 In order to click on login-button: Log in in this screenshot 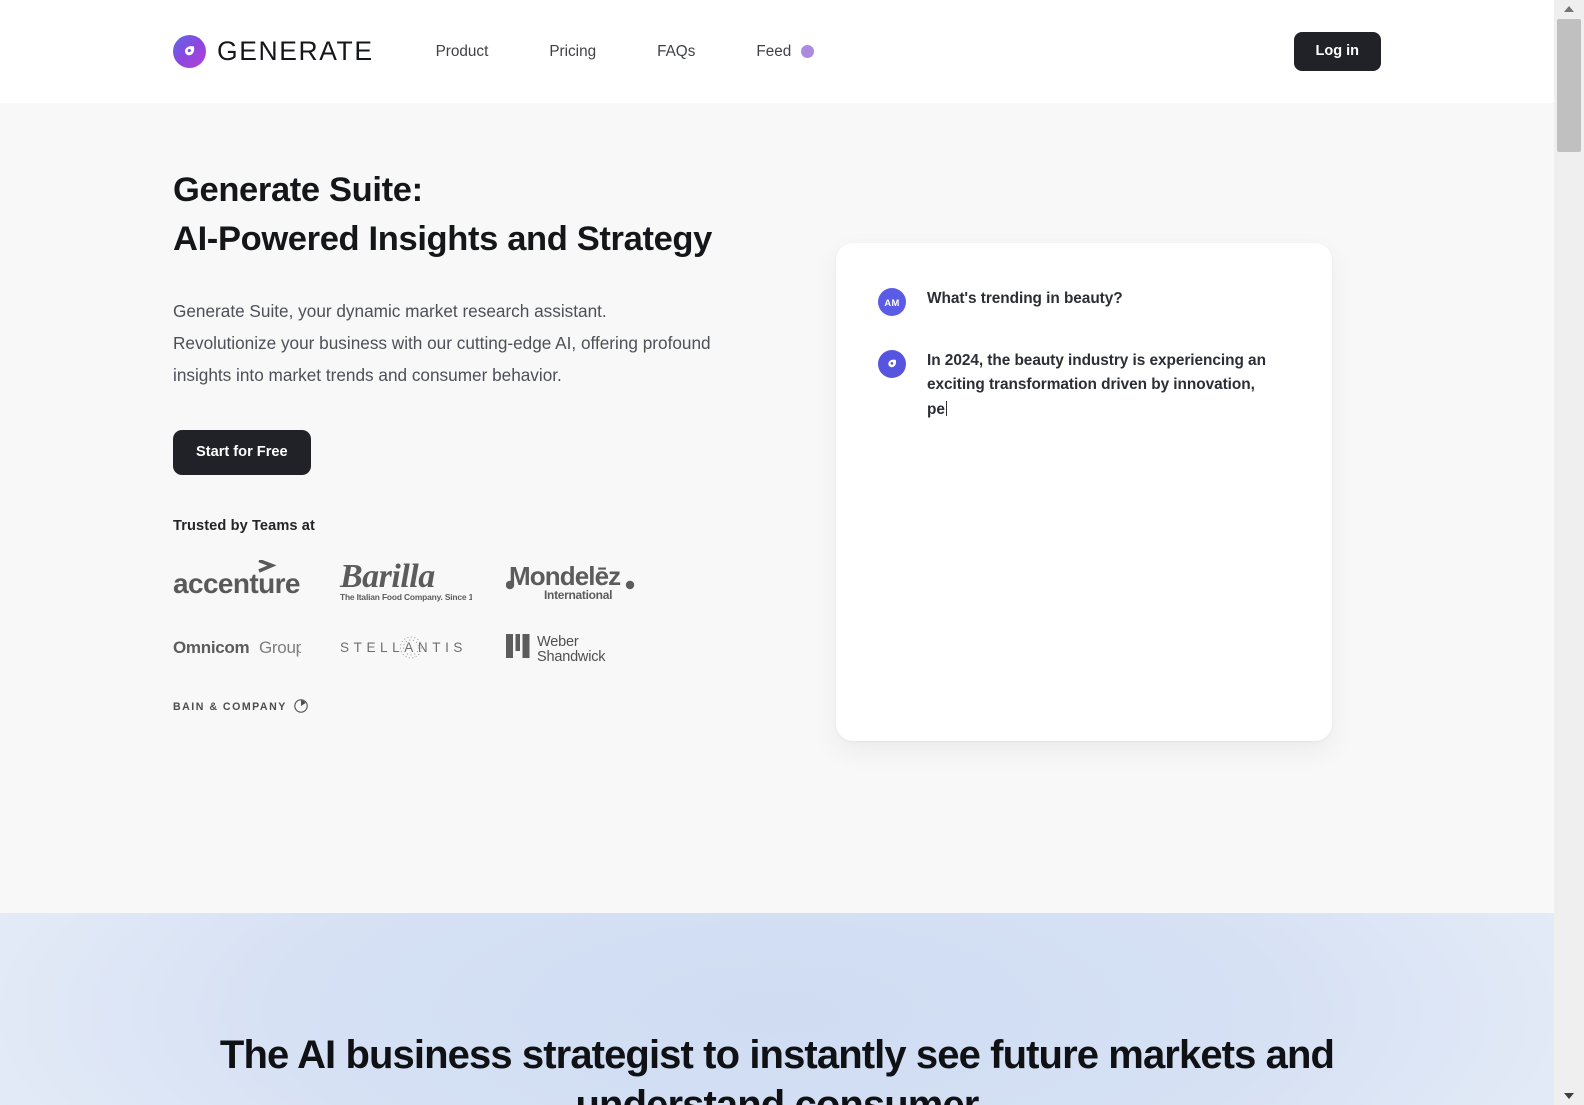, I will do `click(1337, 51)`.